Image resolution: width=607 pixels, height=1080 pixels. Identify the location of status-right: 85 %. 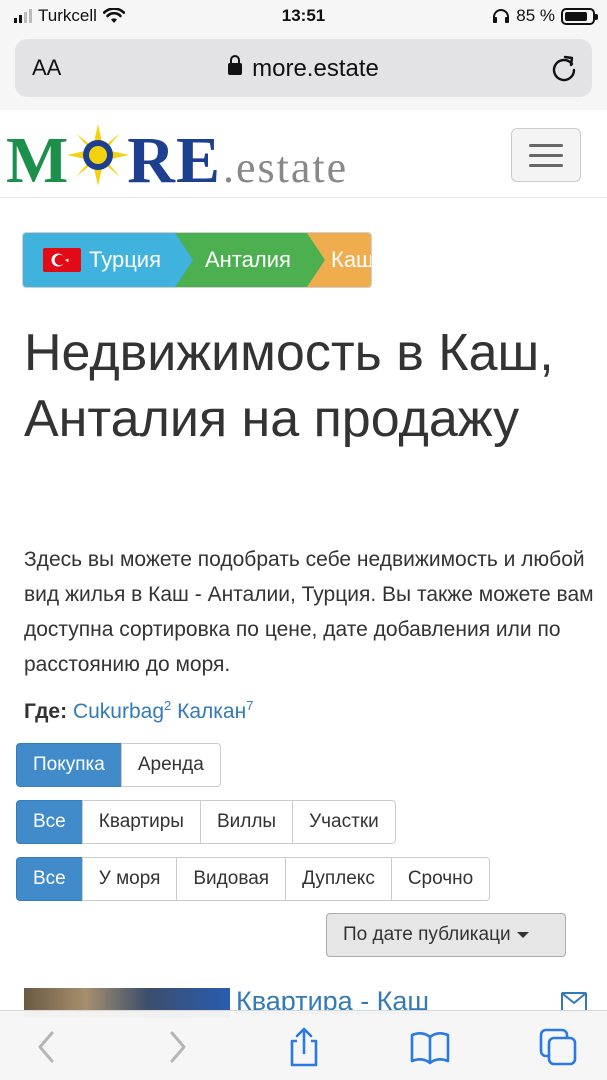
(545, 16).